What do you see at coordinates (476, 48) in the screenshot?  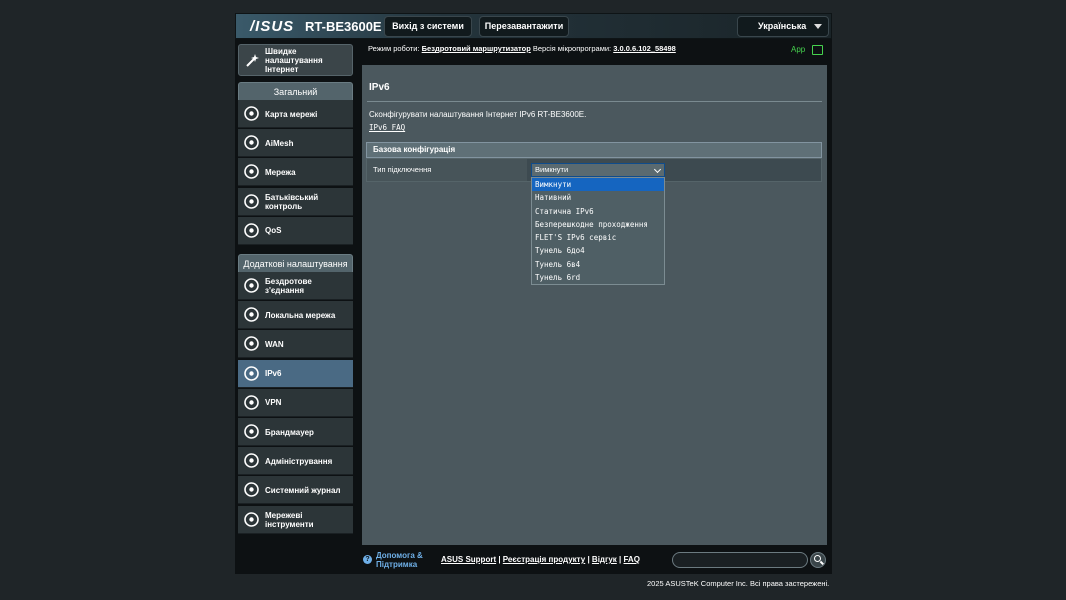 I see `operation-mode-link: Бездротовий маршрутизатор` at bounding box center [476, 48].